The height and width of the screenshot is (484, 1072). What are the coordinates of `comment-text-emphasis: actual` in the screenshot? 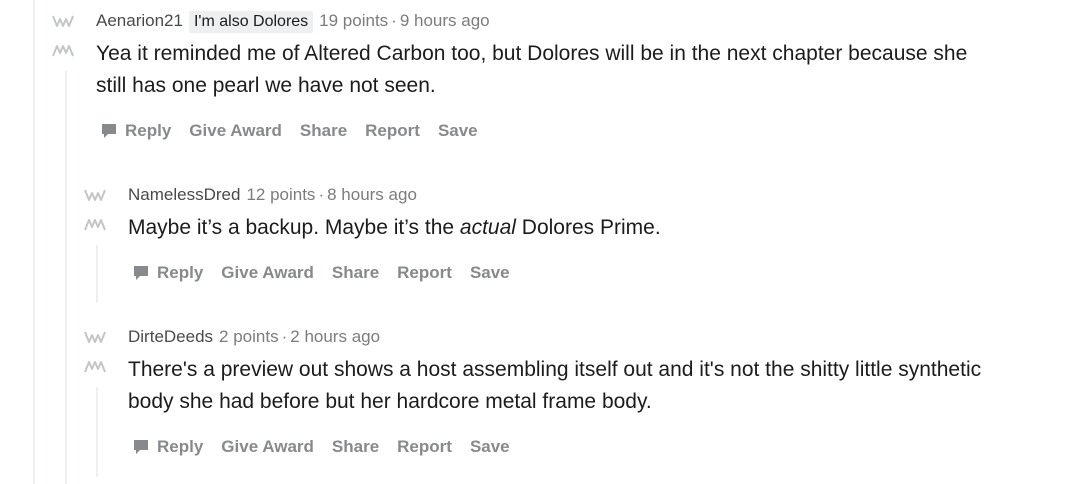 It's located at (487, 227).